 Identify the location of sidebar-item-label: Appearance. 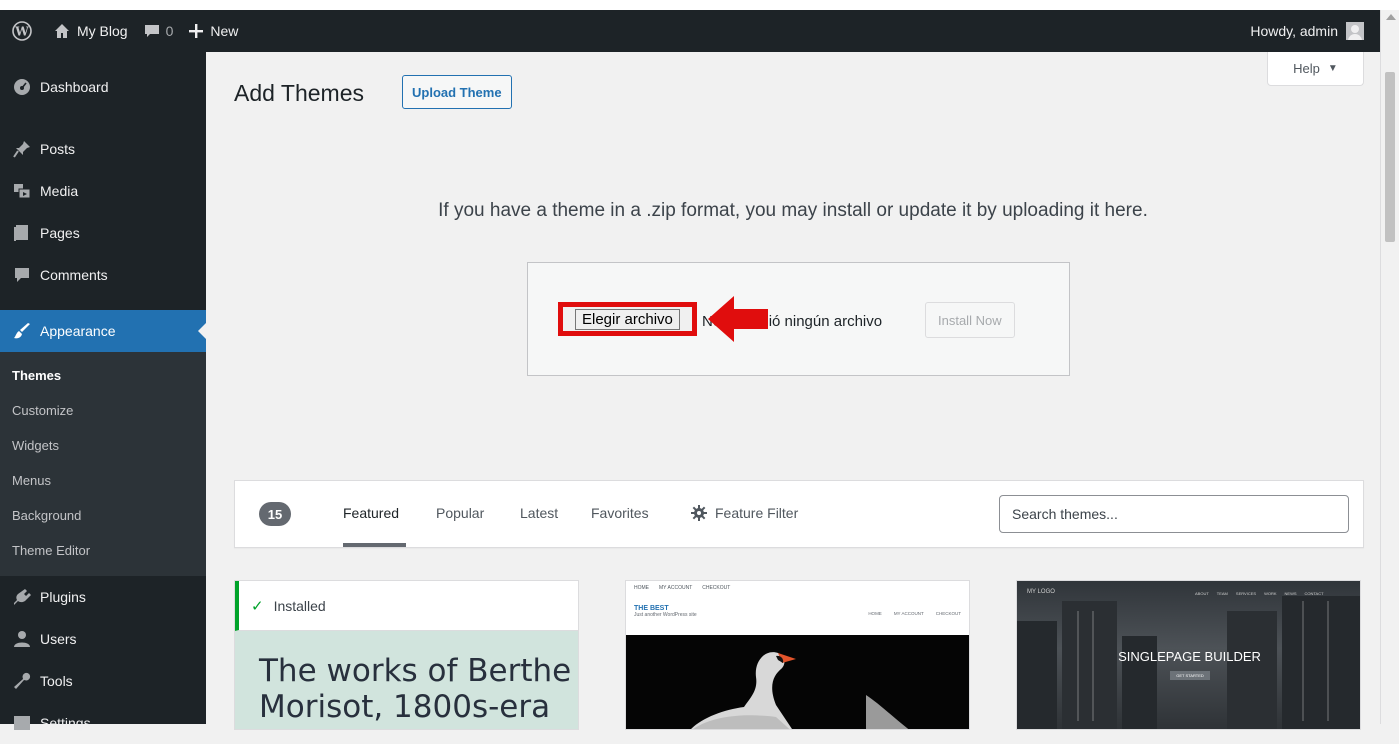
(78, 331).